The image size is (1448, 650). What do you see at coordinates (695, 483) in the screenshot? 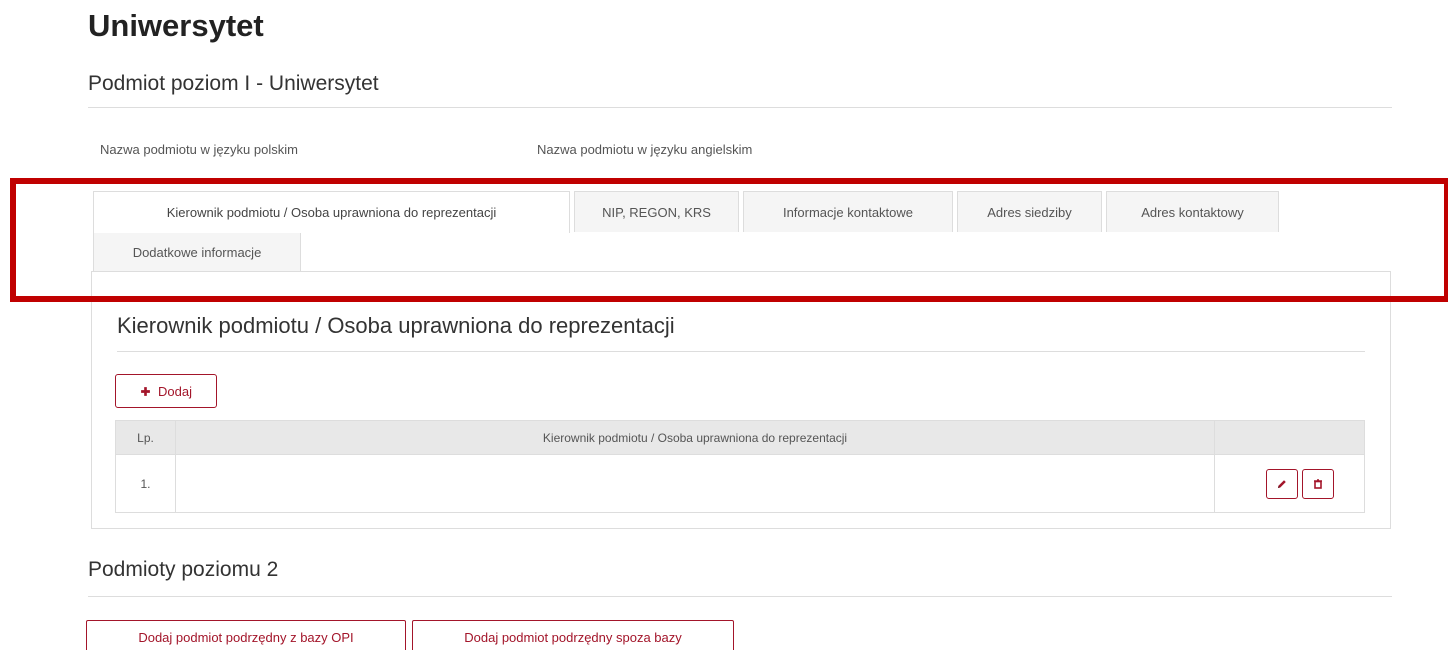
I see `row-name` at bounding box center [695, 483].